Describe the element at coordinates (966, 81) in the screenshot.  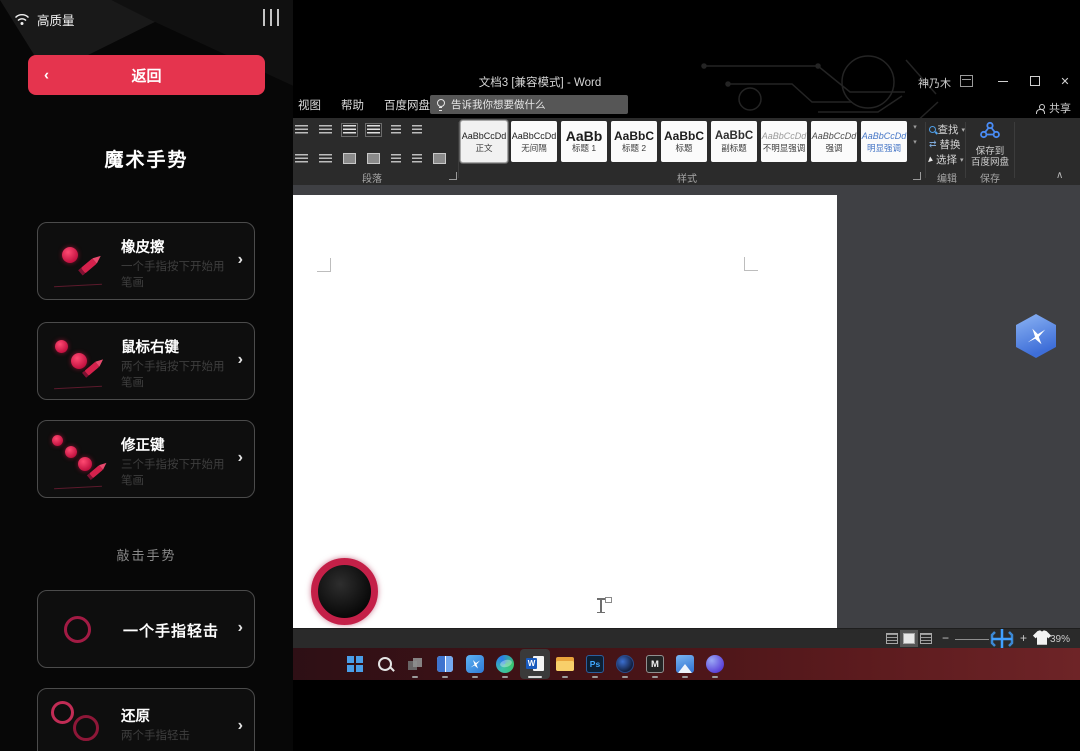
I see `ribbon-display-options-icon` at that location.